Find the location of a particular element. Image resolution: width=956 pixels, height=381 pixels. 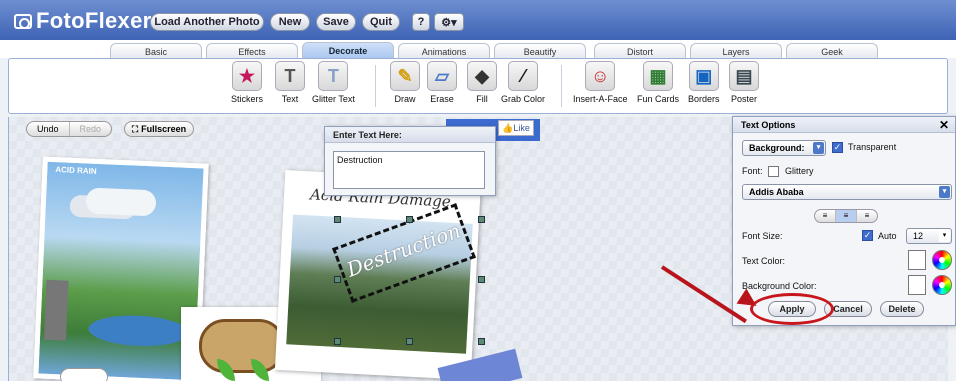

tool-erase: ▱ Erase is located at coordinates (442, 82).